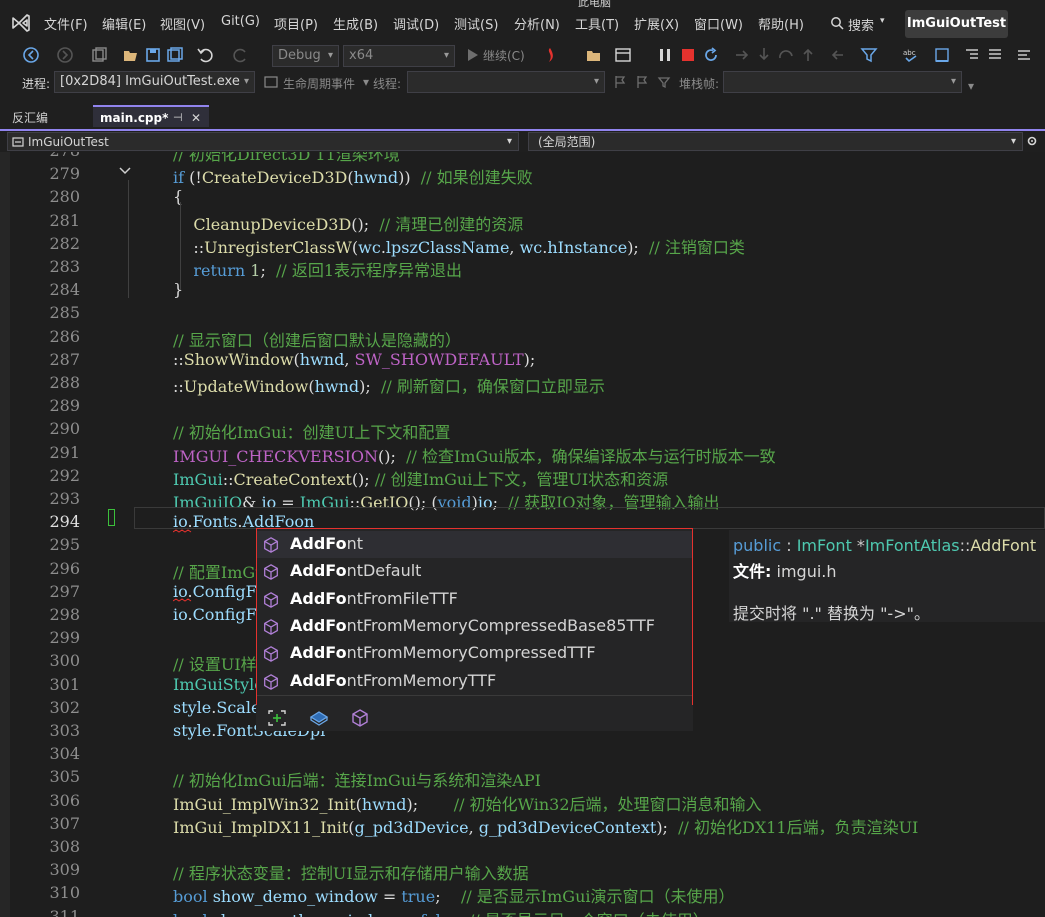 The height and width of the screenshot is (917, 1045). I want to click on code-line: // 显示窗口（创建后窗口默认是隐藏的）, so click(317, 339).